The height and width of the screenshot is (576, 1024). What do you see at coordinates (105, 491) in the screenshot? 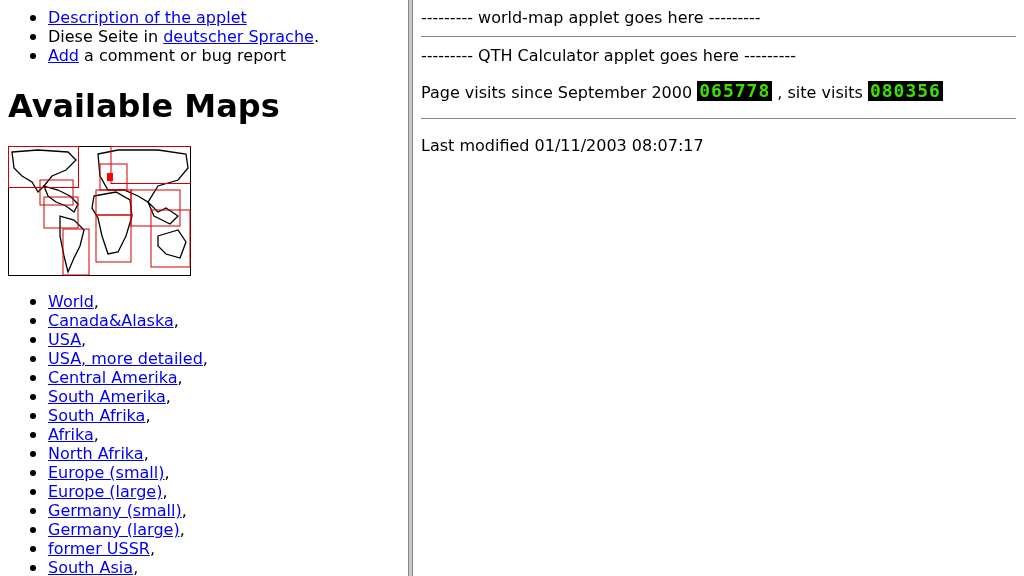
I see `map-link: Europe (large)` at bounding box center [105, 491].